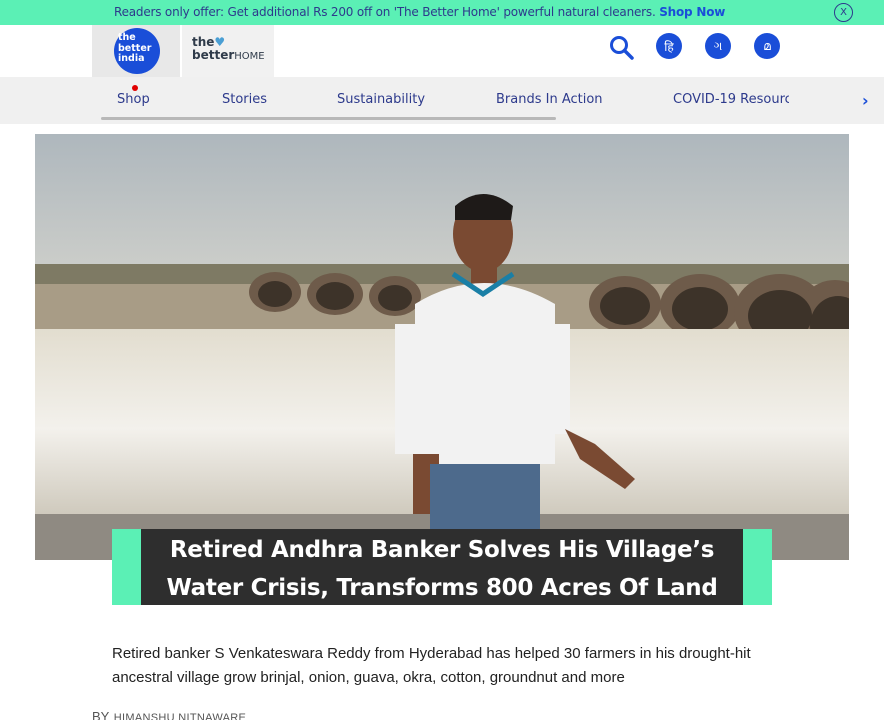  What do you see at coordinates (244, 99) in the screenshot?
I see `nav-item-stories: Stories` at bounding box center [244, 99].